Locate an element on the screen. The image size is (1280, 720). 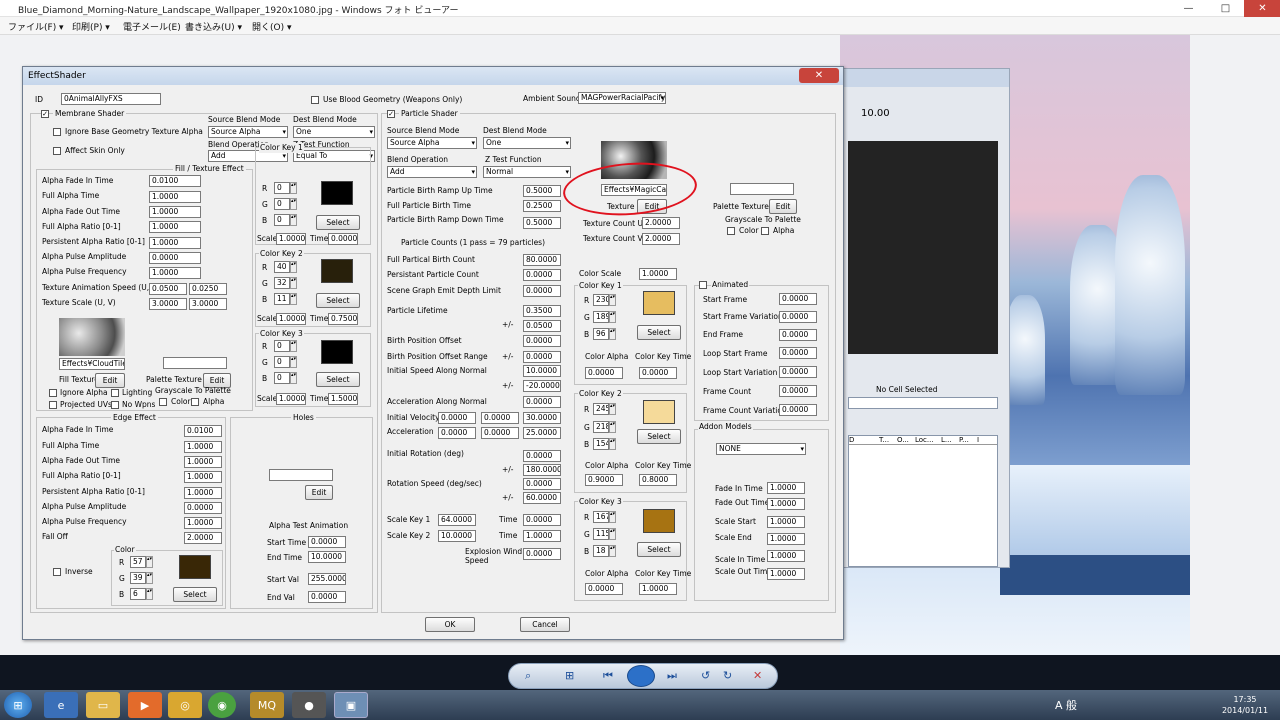
explorer-icon: ▭ is located at coordinates (103, 705).